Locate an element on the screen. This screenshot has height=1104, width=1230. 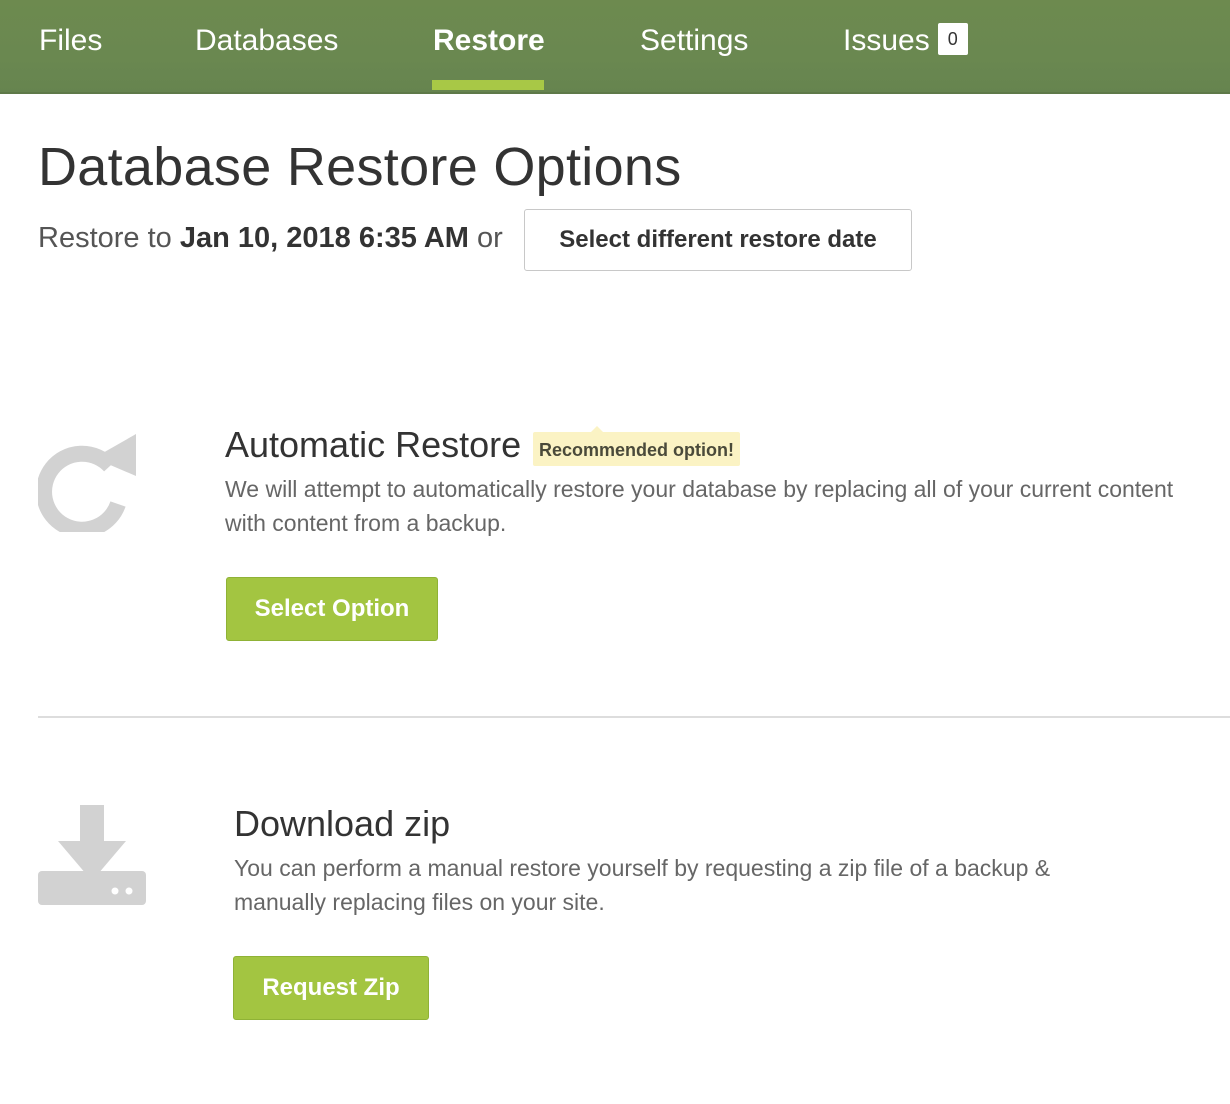
section-divider is located at coordinates (634, 717).